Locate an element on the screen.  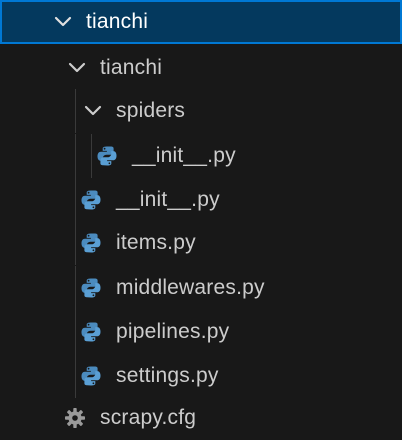
tree-item-label: settings.py is located at coordinates (167, 375).